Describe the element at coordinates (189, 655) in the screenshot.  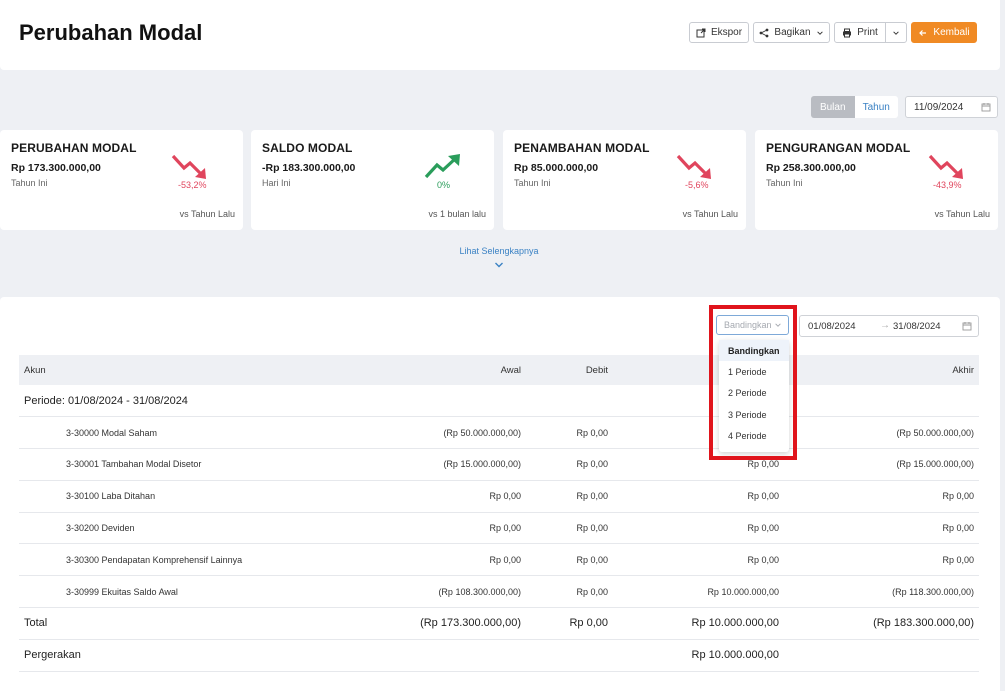
I see `movement-label: Pergerakan` at that location.